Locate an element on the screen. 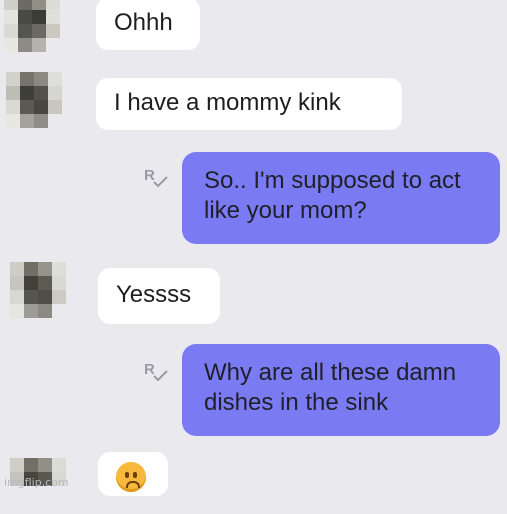  message-text: So.. I'm supposed to act like your mom? is located at coordinates (332, 195).